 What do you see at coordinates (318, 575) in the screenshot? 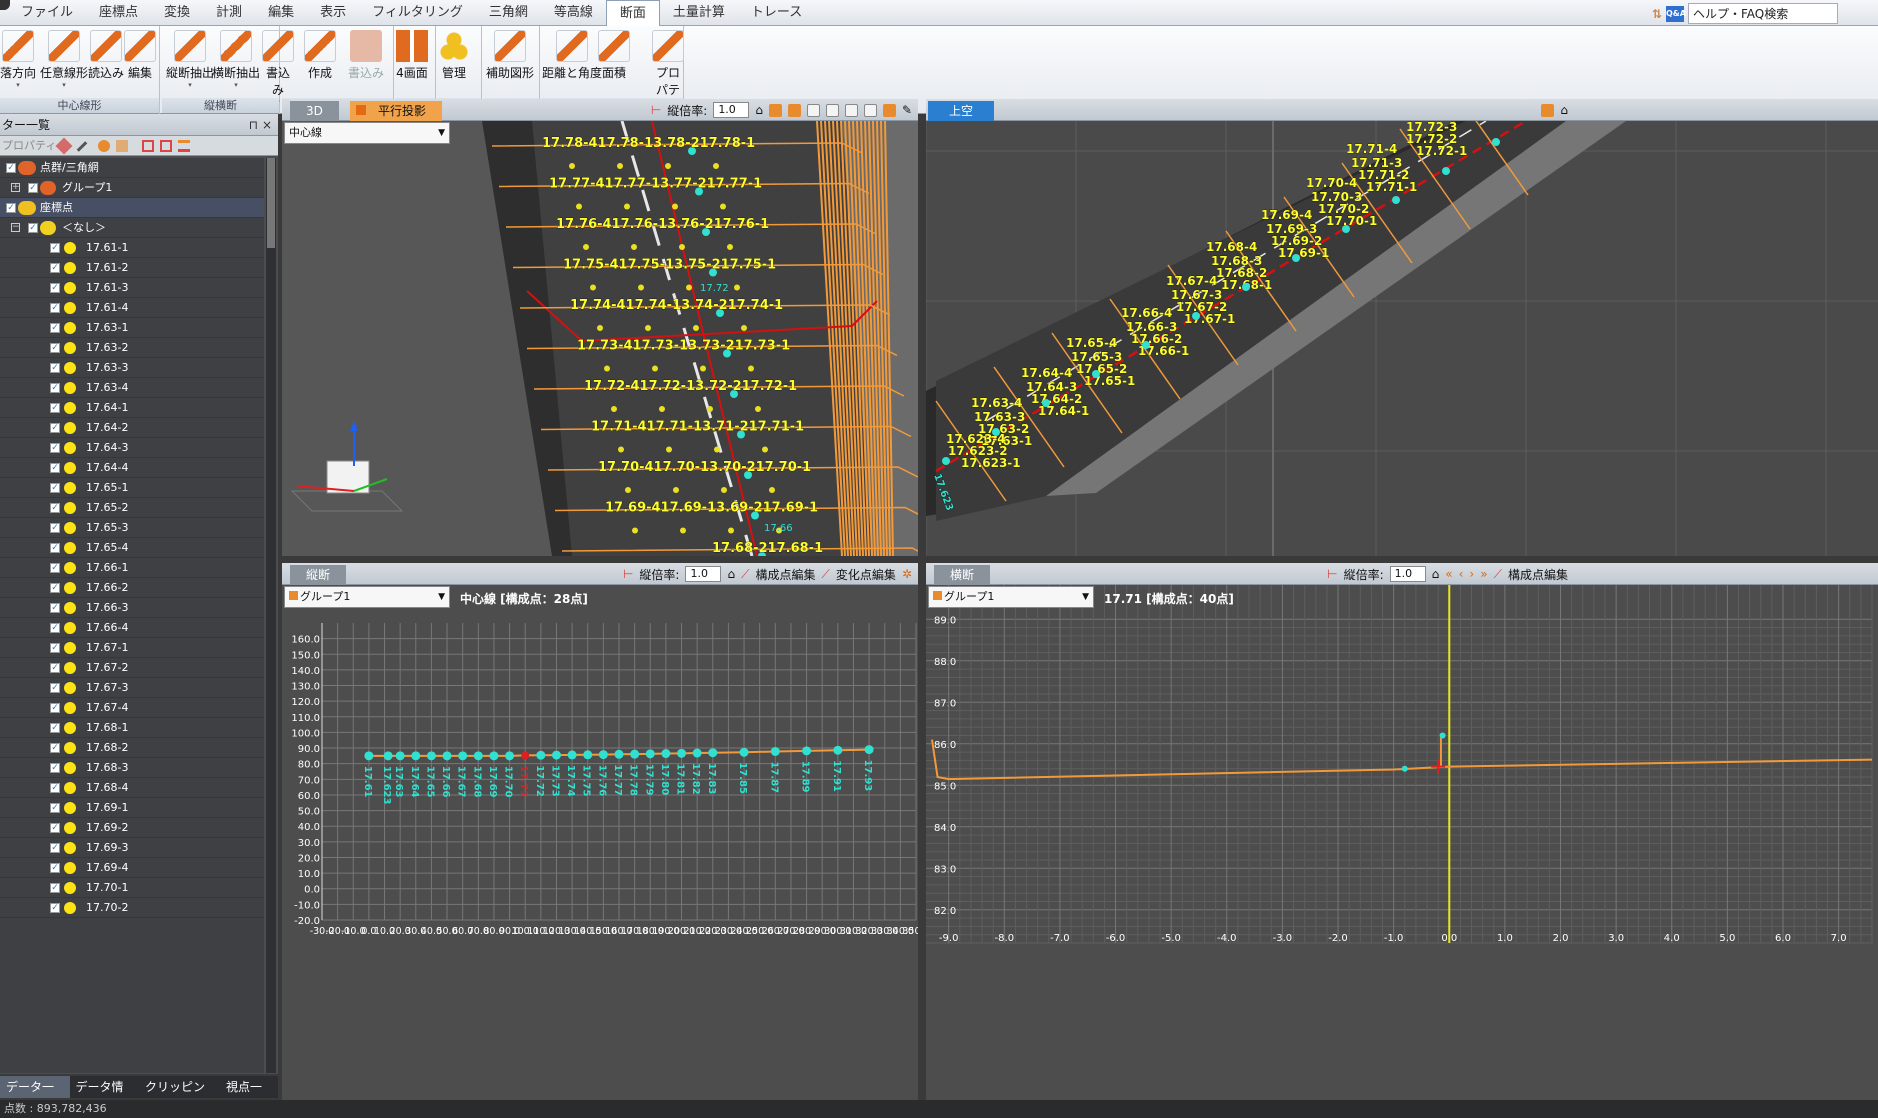
I see `tab-longitudinal: 縦断` at bounding box center [318, 575].